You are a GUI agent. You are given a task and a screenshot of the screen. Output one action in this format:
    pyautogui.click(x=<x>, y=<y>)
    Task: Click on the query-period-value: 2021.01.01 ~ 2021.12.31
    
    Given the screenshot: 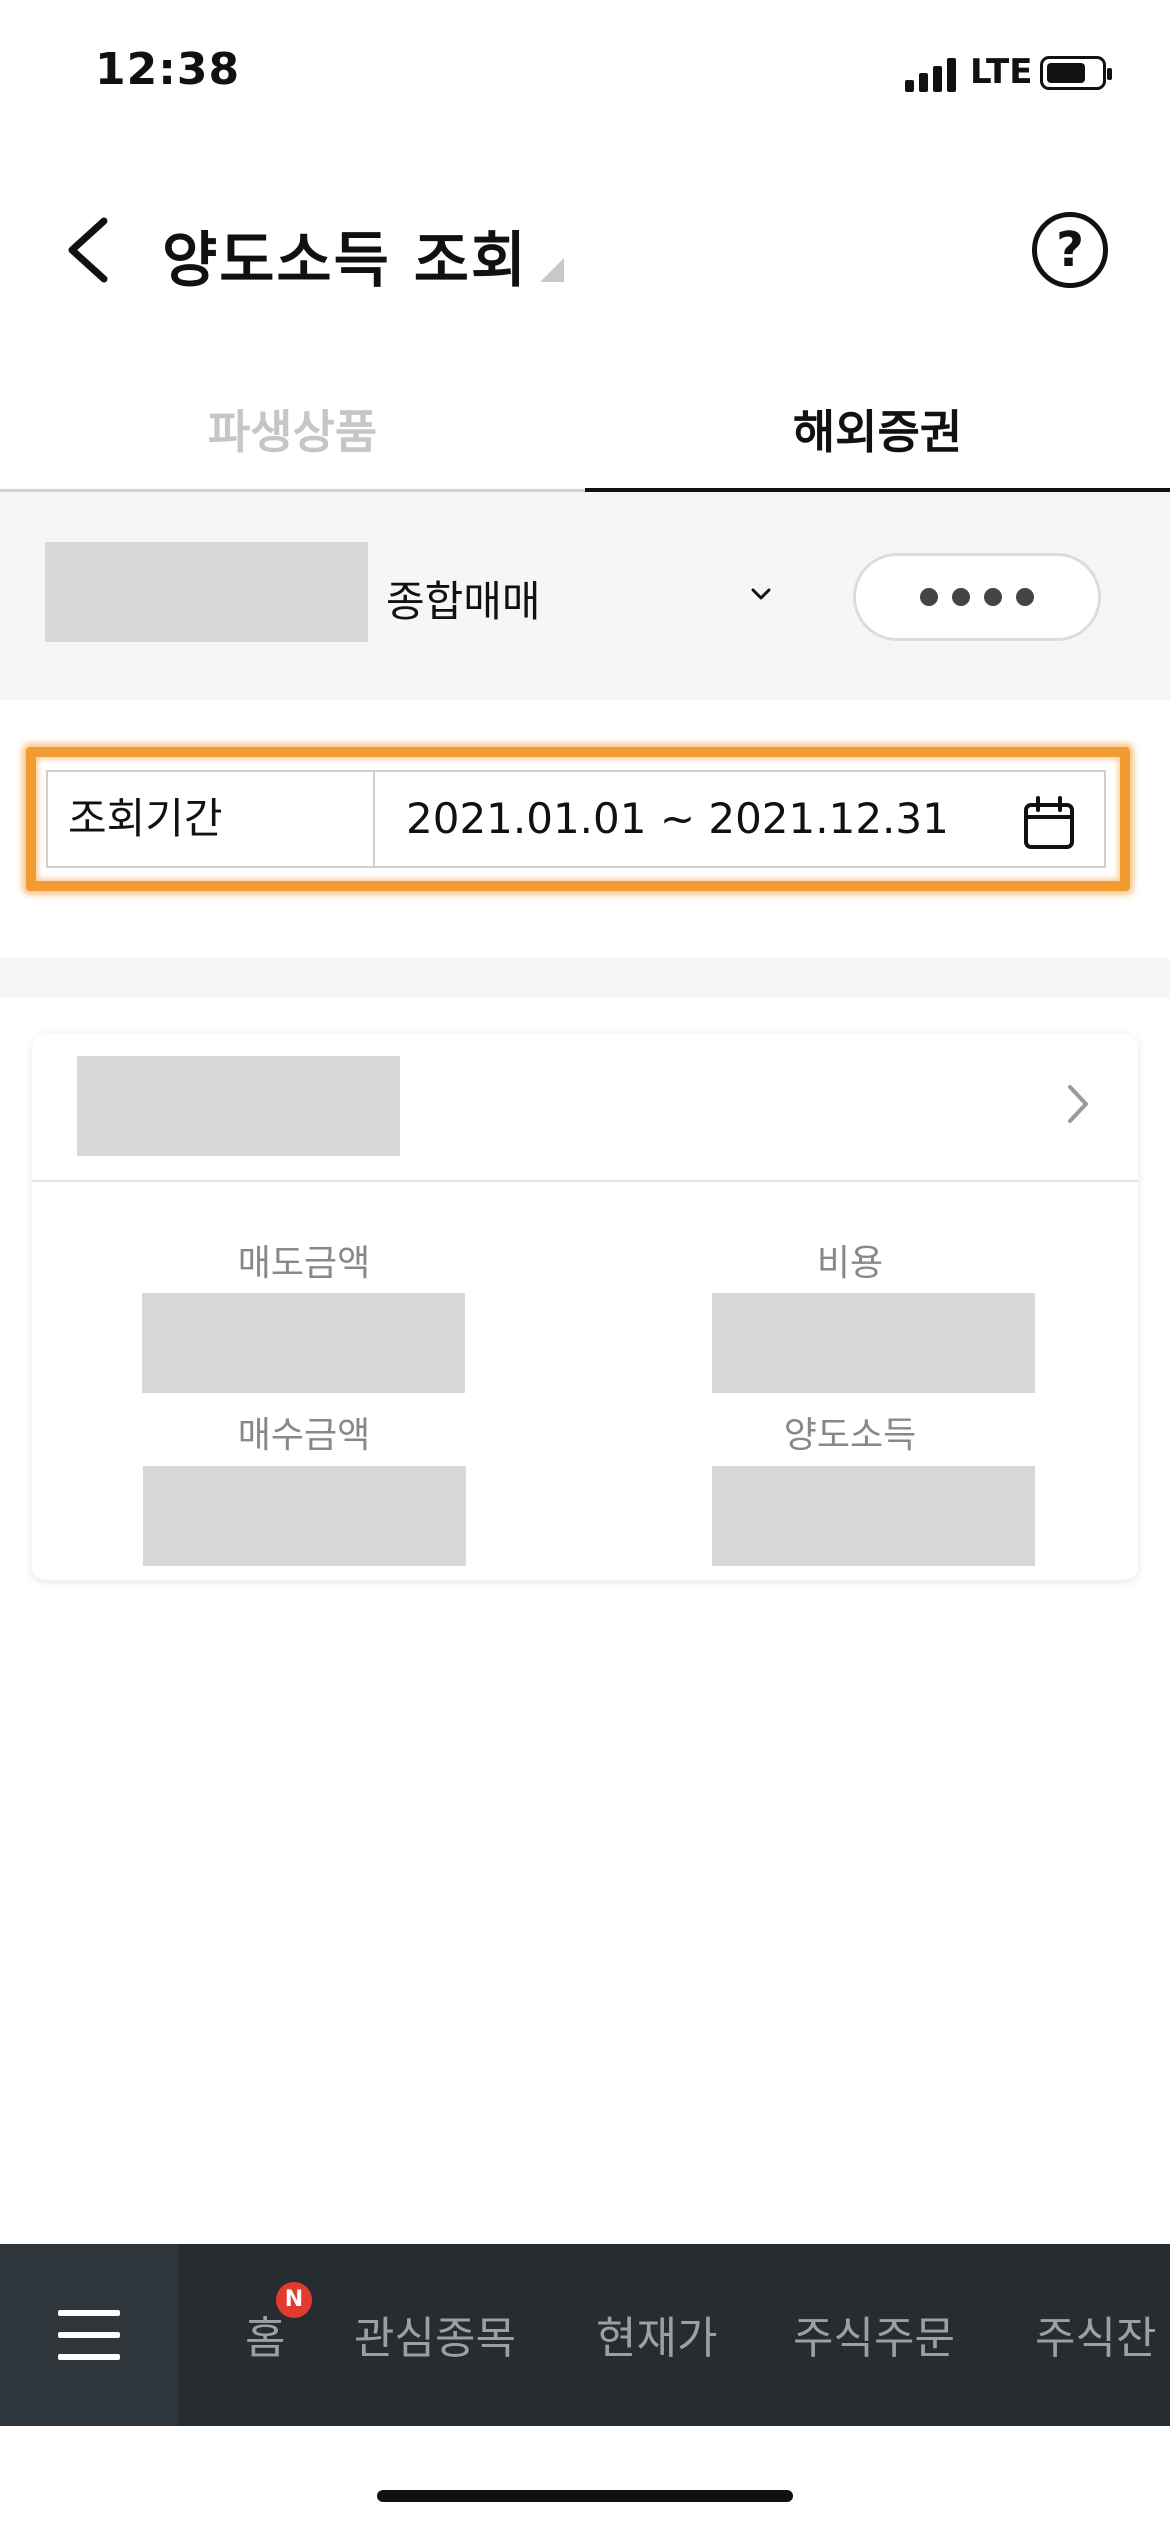 What is the action you would take?
    pyautogui.click(x=677, y=819)
    